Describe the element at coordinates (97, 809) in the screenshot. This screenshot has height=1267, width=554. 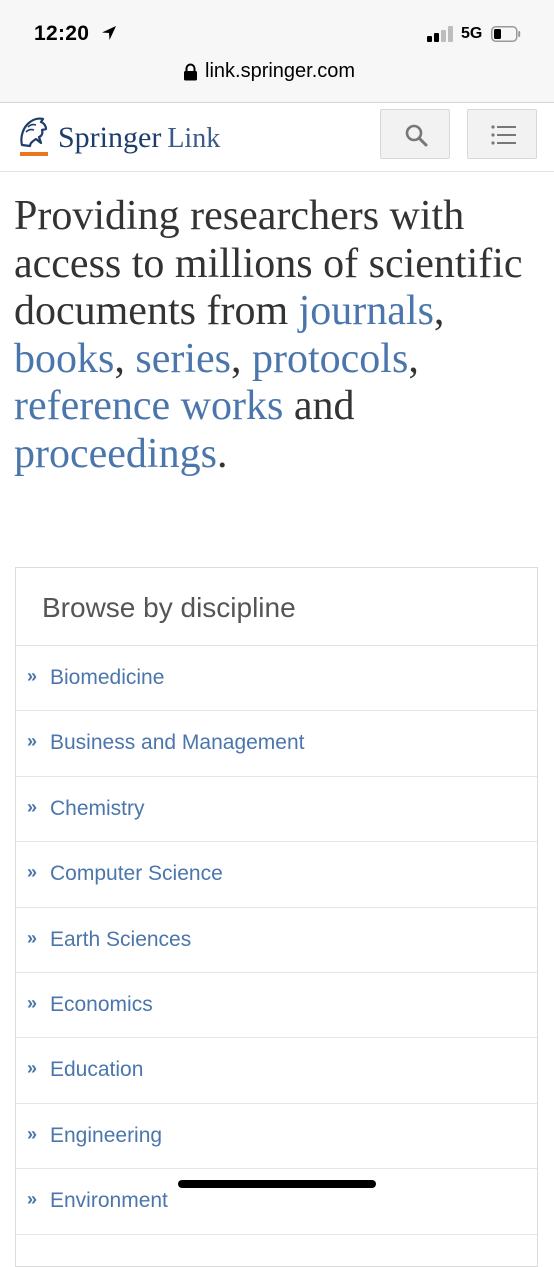
I see `discipline-label: Chemistry` at that location.